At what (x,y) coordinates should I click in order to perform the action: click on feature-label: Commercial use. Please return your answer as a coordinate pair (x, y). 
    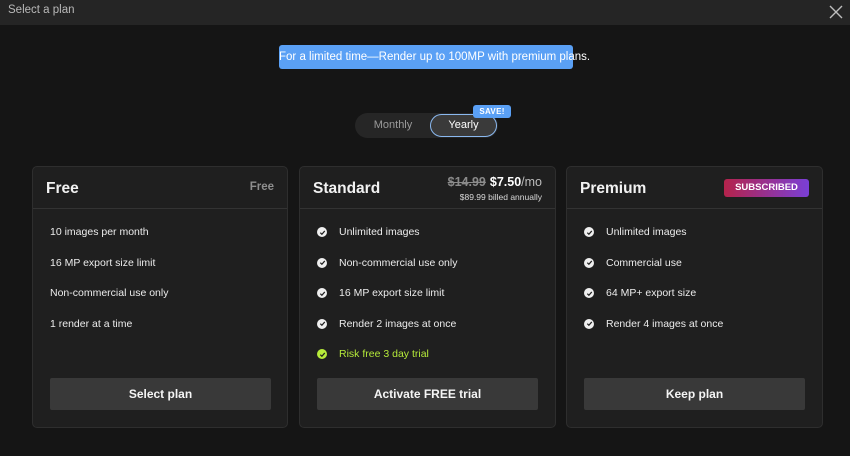
    Looking at the image, I should click on (644, 262).